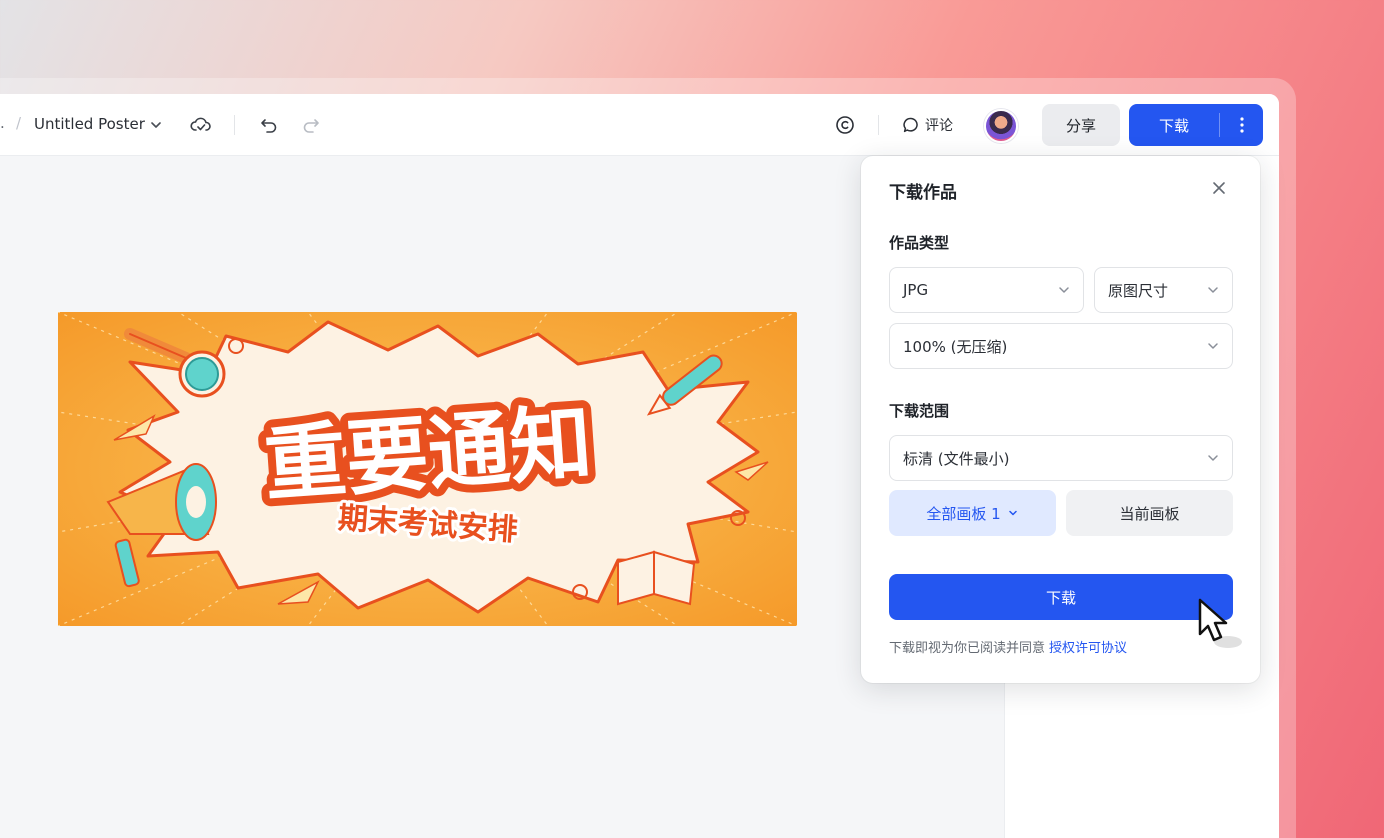 The width and height of the screenshot is (1384, 838). I want to click on type-section-label: 作品类型, so click(919, 243).